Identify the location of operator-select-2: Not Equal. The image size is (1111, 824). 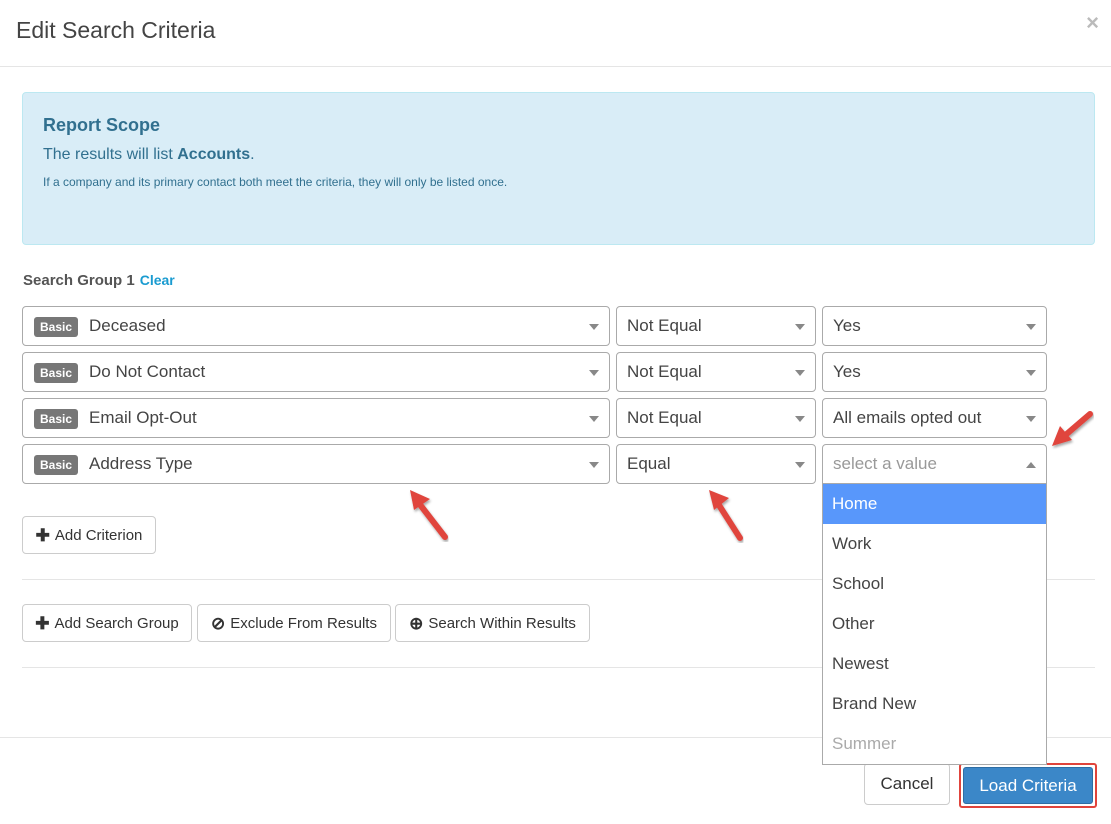
(716, 372).